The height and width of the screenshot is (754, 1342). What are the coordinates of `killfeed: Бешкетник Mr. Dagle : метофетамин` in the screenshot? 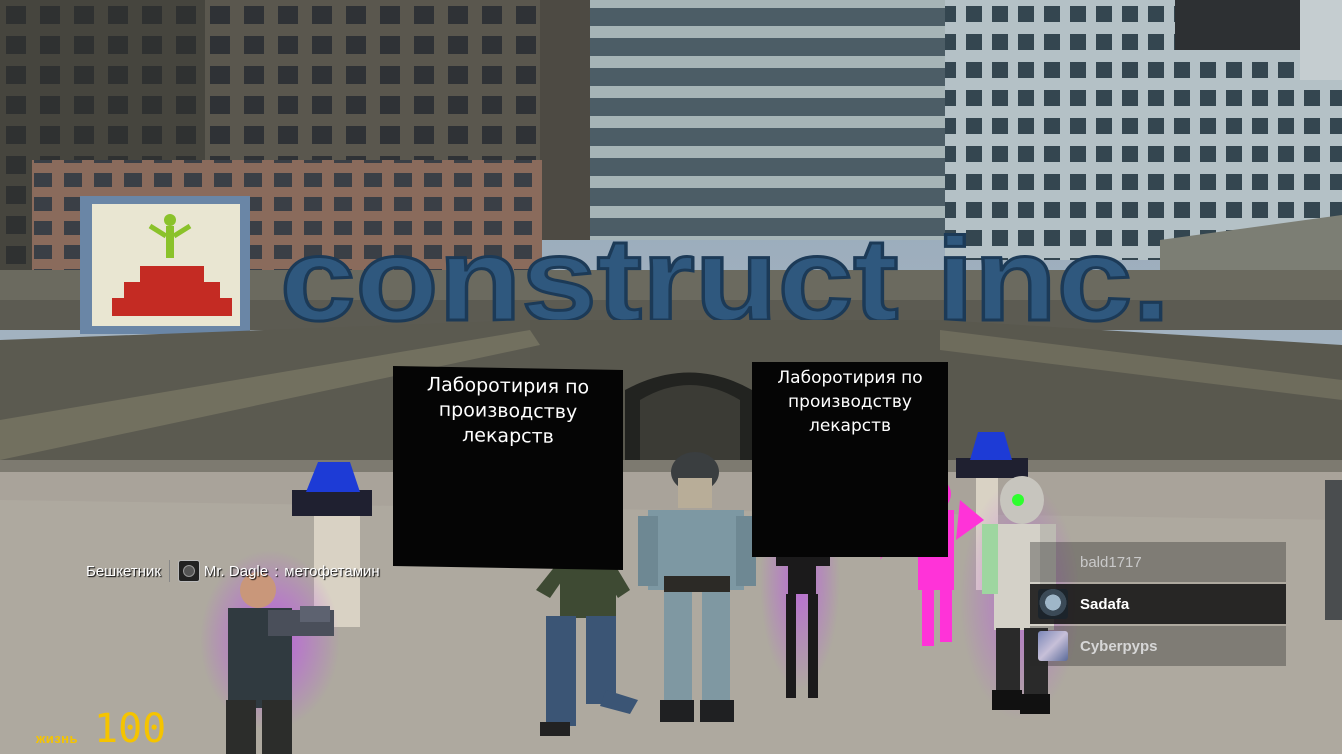 It's located at (233, 571).